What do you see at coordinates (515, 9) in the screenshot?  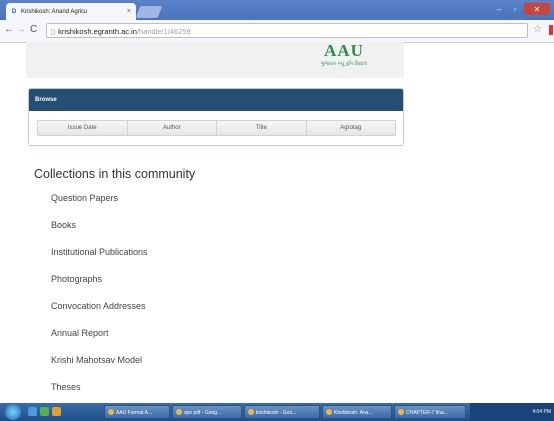 I see `window-maximize-button: ▫` at bounding box center [515, 9].